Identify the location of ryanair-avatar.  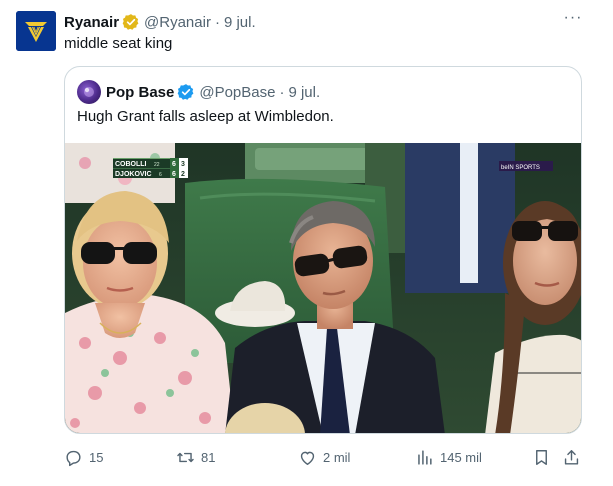
(36, 31).